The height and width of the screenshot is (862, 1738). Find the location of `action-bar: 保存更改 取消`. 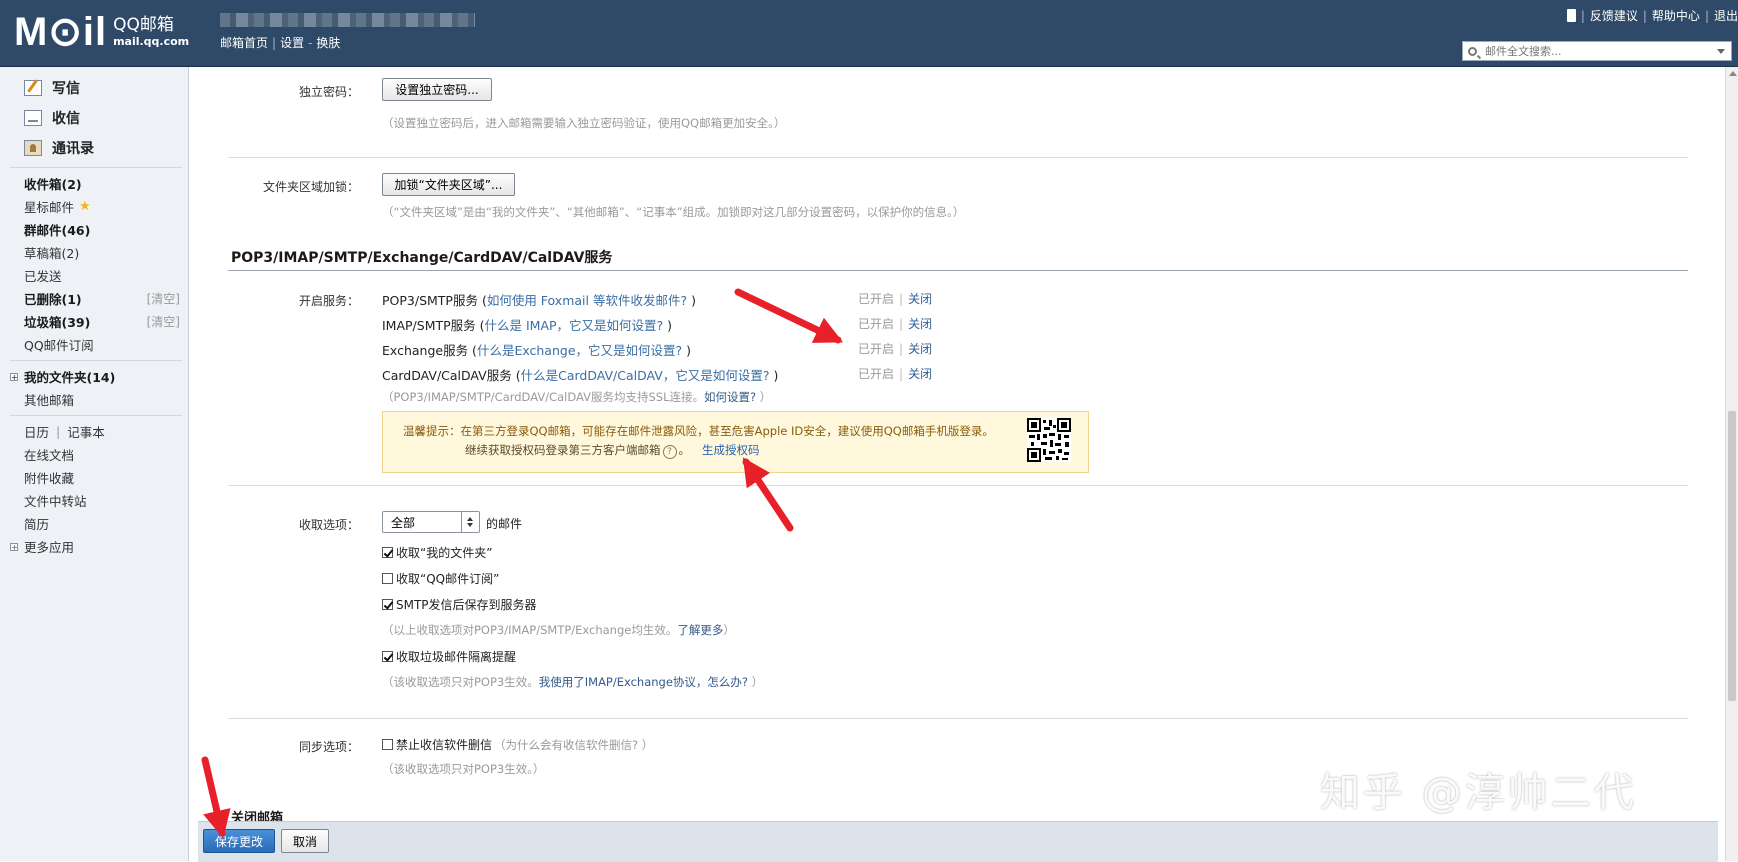

action-bar: 保存更改 取消 is located at coordinates (958, 841).